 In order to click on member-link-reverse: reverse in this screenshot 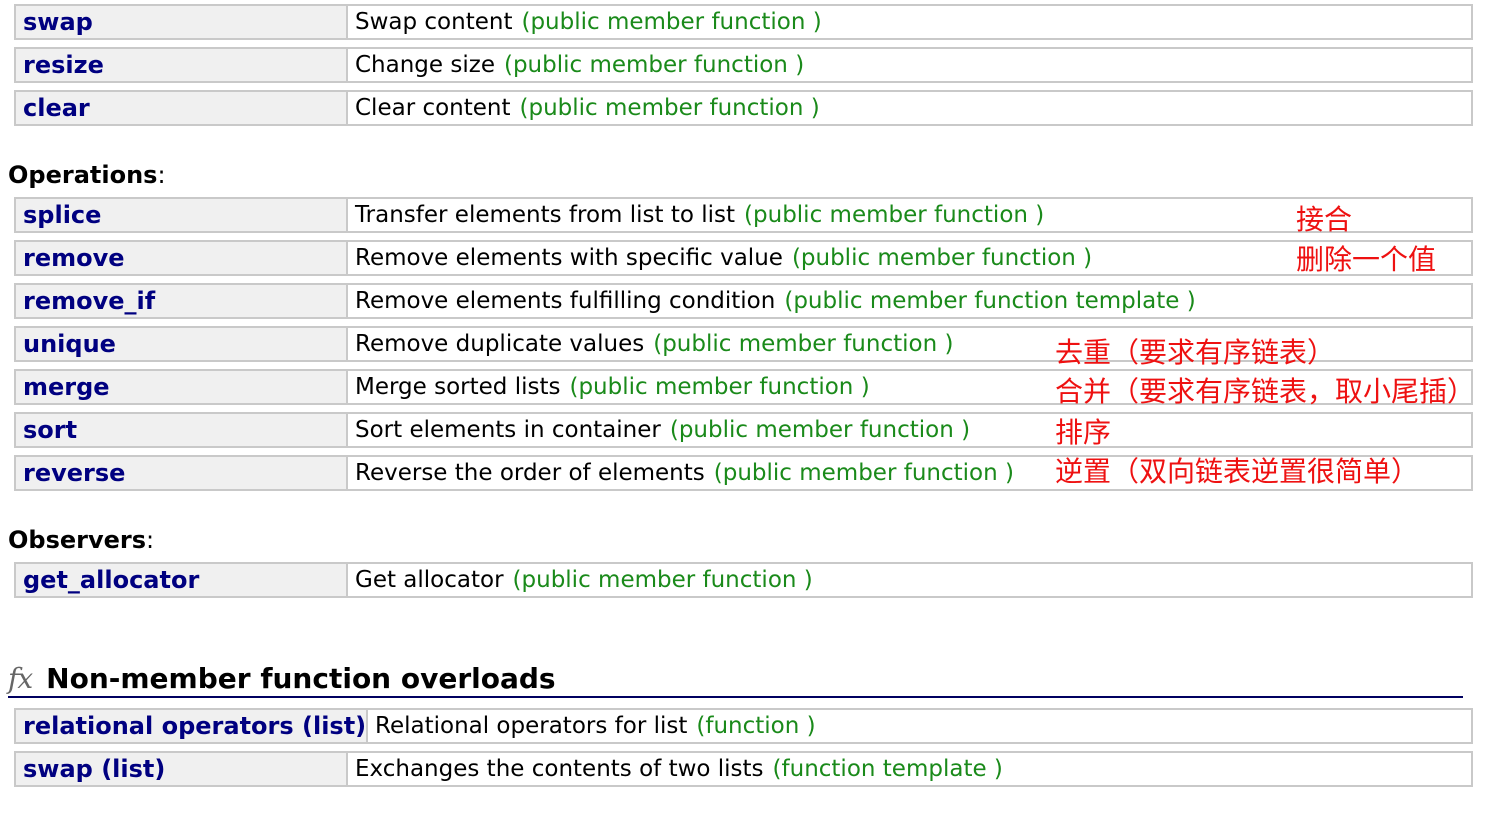, I will do `click(182, 473)`.